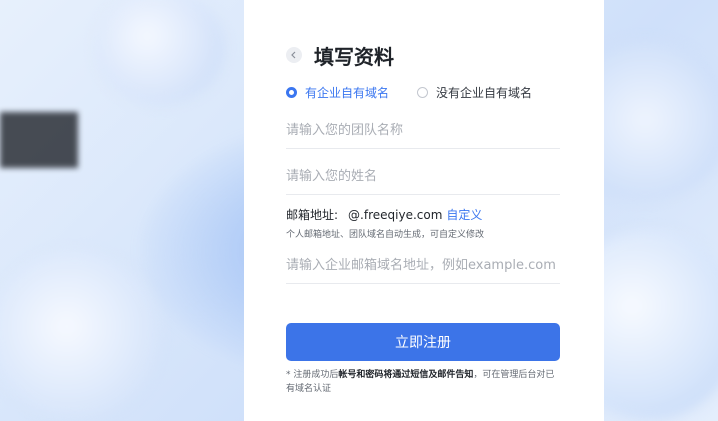  Describe the element at coordinates (423, 92) in the screenshot. I see `radio-unselected-icon` at that location.